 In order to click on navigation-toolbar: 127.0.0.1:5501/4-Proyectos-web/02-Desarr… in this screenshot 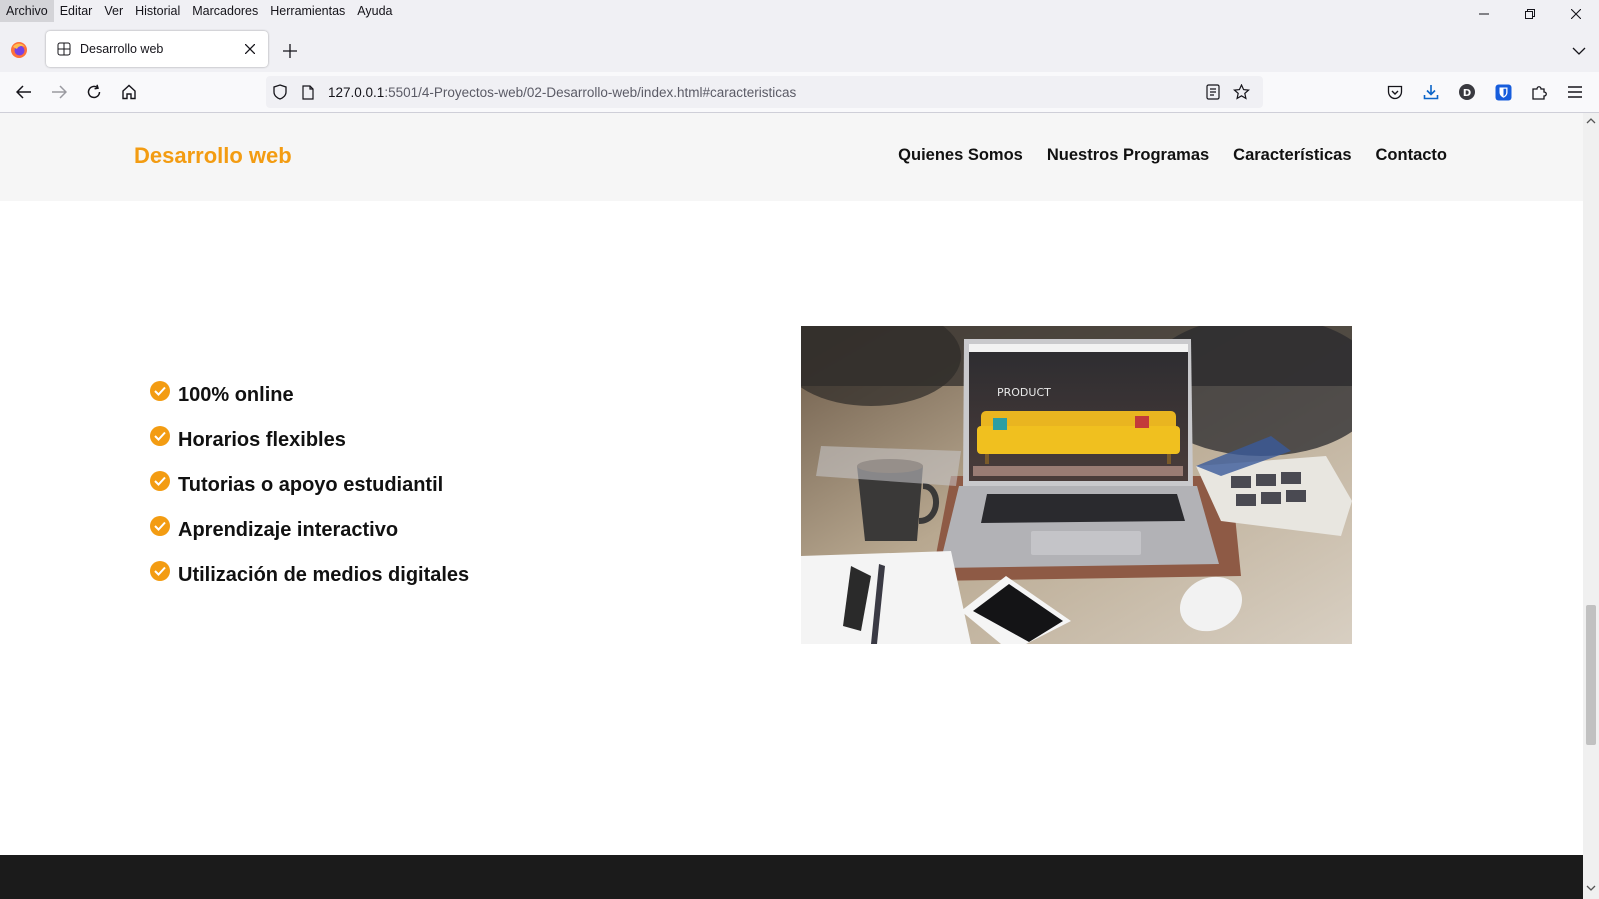, I will do `click(799, 92)`.